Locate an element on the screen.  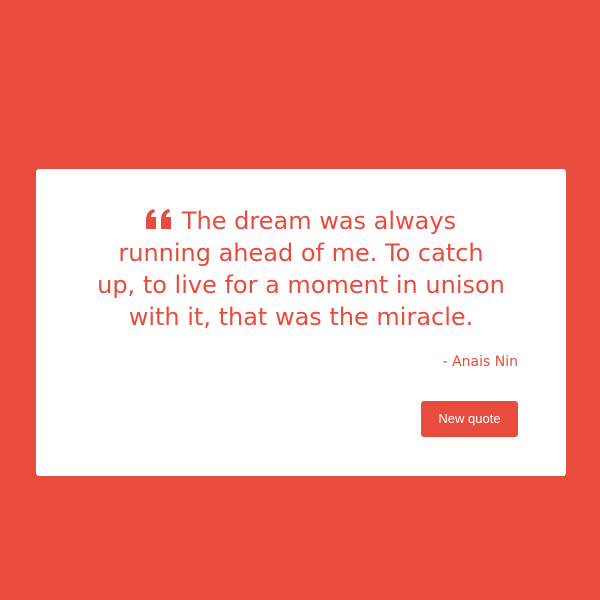
new-quote-button: New quote is located at coordinates (469, 419).